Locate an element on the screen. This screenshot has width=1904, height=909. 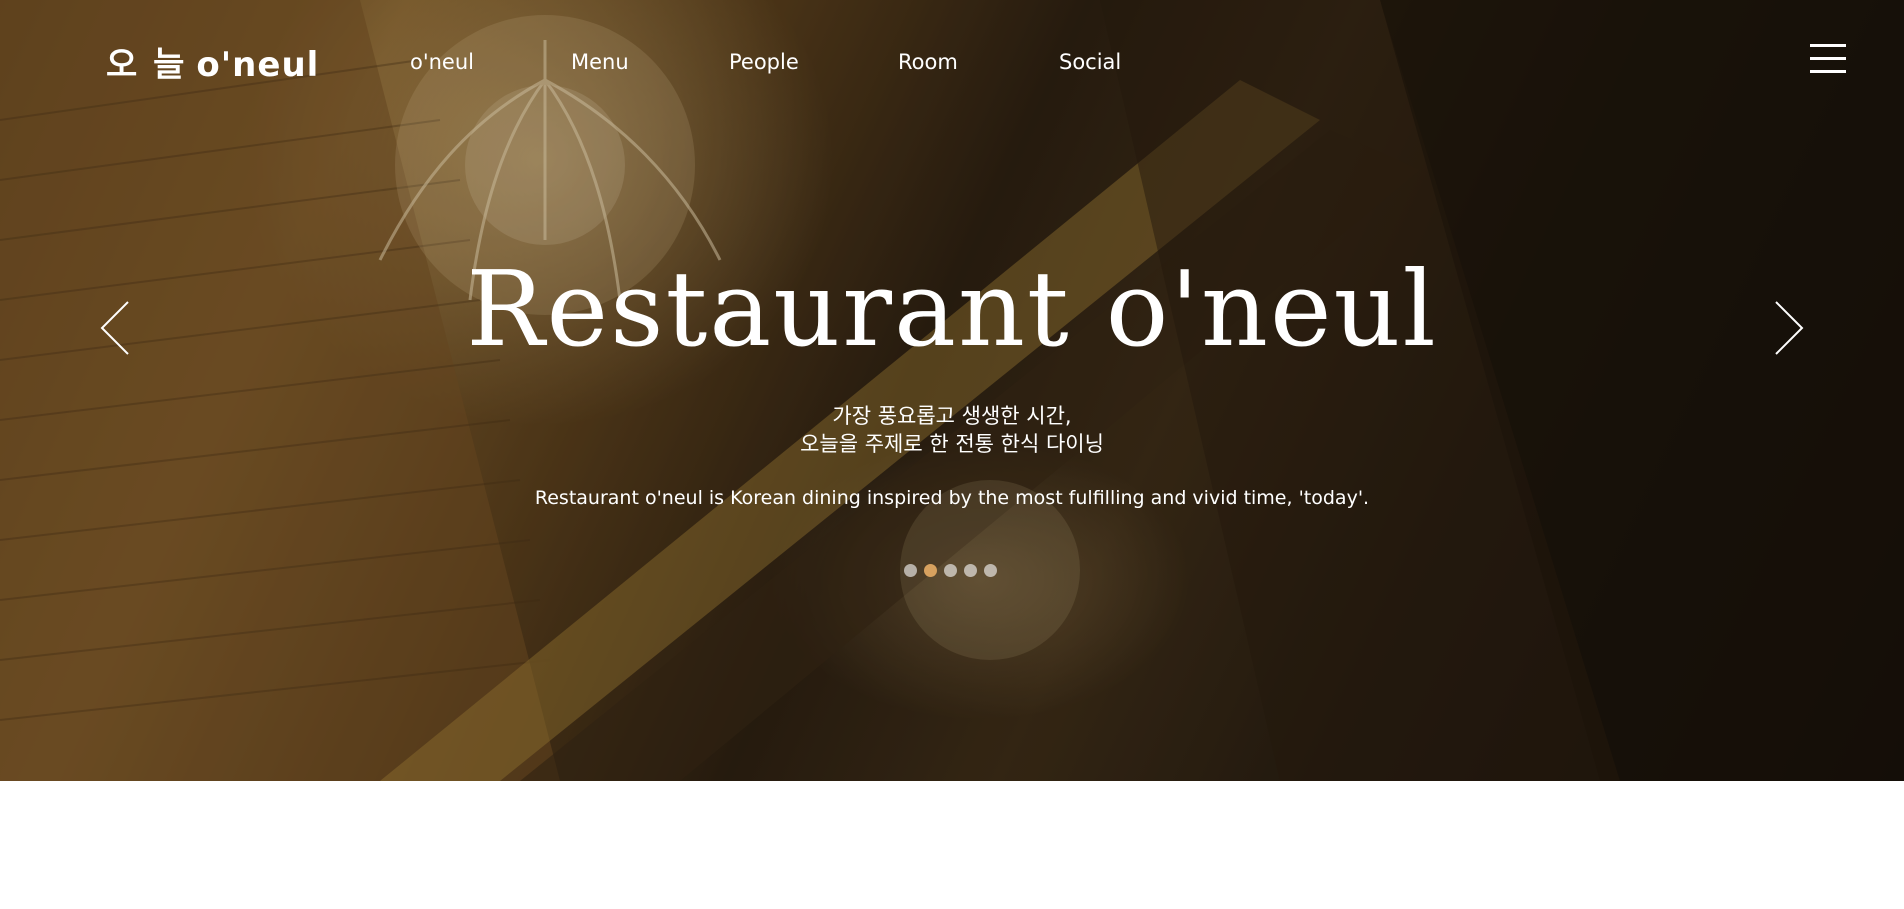
hero-subtitle-line-2: 오늘을 주제로 한 전통 한식 다이닝 is located at coordinates (952, 444).